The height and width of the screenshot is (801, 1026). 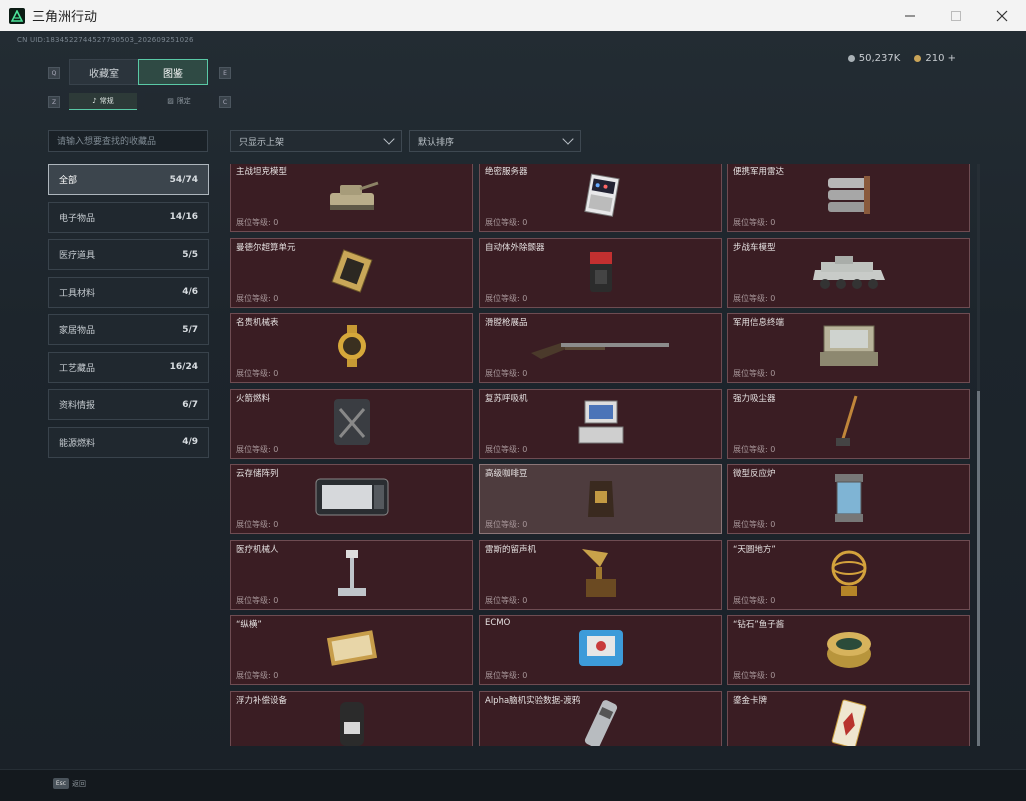 What do you see at coordinates (901, 58) in the screenshot?
I see `currency-display: 50,237K 210 +` at bounding box center [901, 58].